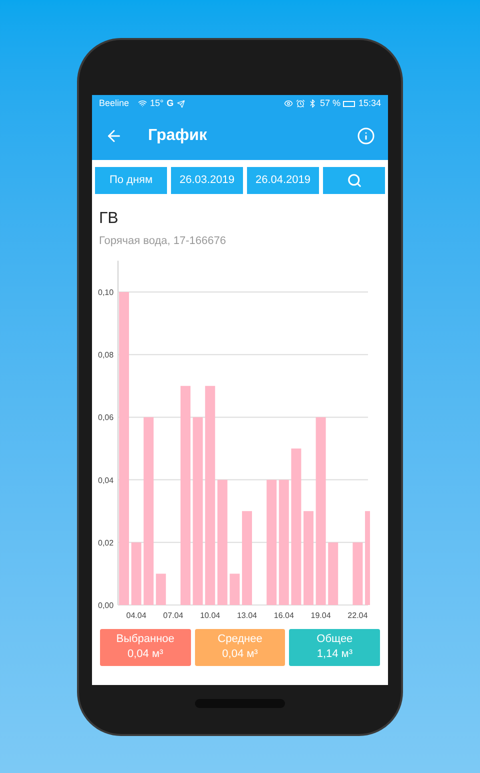 This screenshot has height=773, width=480. I want to click on filter-button: 26.03.2019, so click(207, 180).